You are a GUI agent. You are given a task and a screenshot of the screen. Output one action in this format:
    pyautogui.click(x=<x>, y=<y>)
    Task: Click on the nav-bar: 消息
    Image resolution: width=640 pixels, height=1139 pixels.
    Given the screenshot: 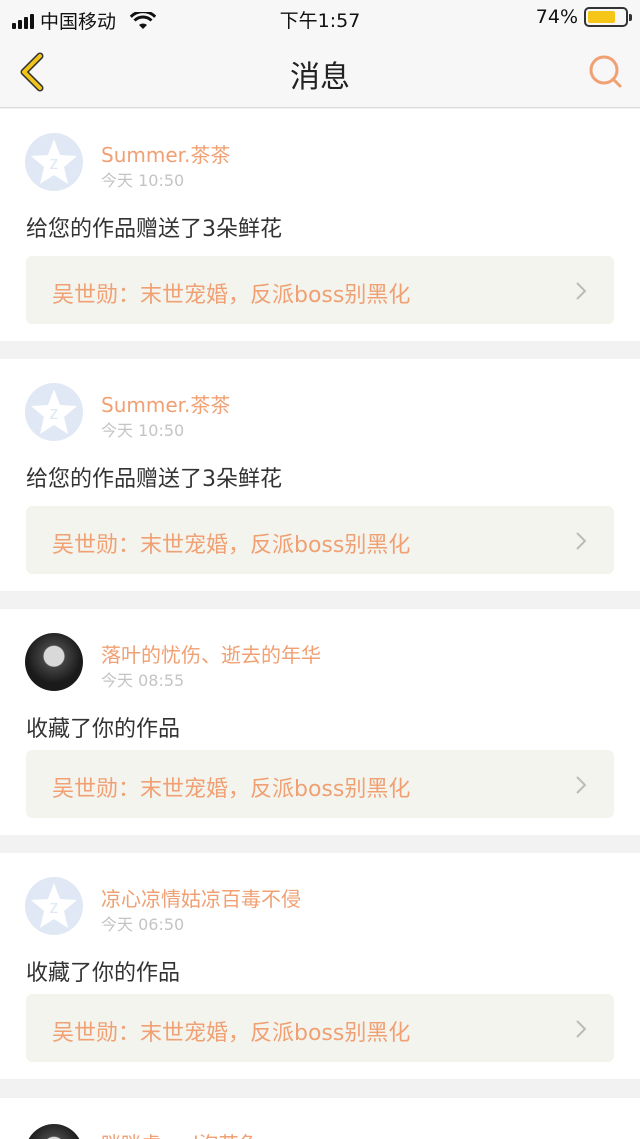 What is the action you would take?
    pyautogui.click(x=320, y=72)
    